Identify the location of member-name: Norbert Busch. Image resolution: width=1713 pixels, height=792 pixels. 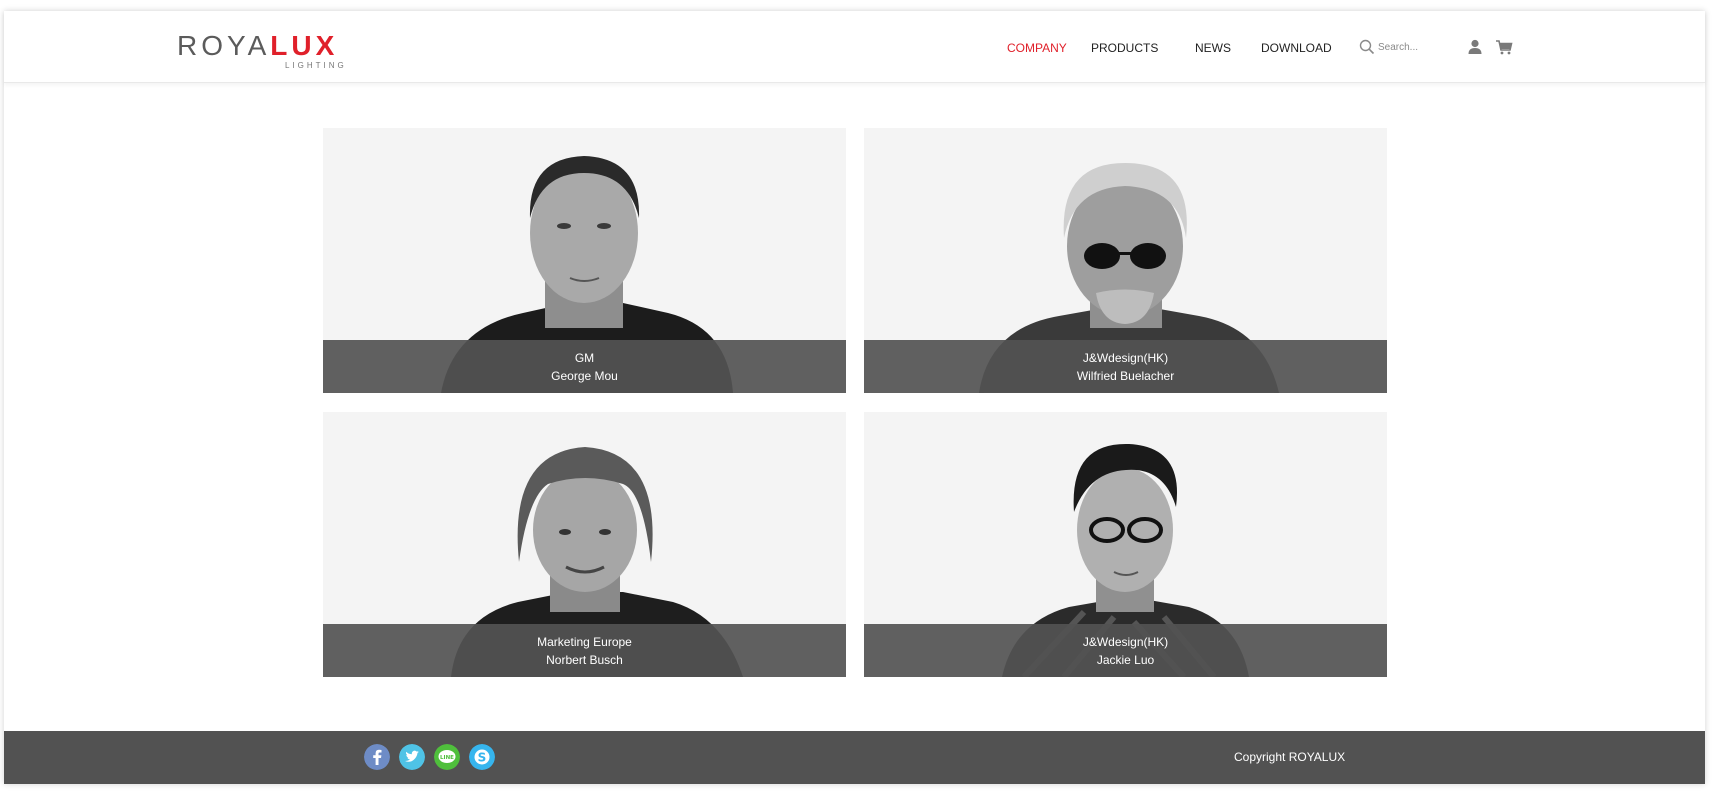
(584, 660).